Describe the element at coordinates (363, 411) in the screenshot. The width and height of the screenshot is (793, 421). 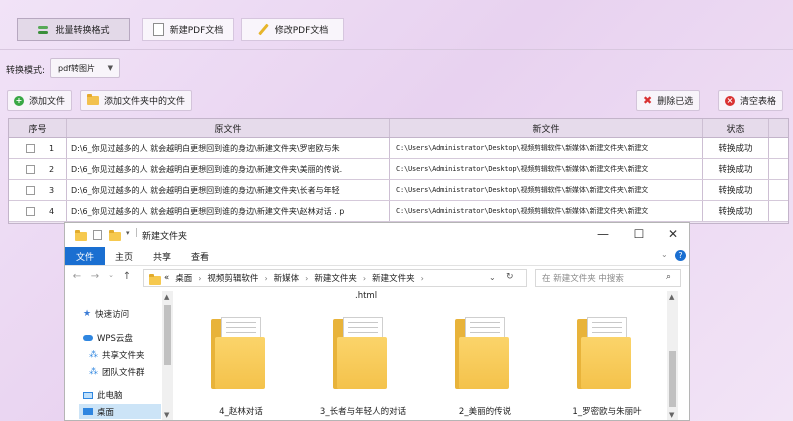
I see `folder-label: 3_长者与年轻人的对话` at that location.